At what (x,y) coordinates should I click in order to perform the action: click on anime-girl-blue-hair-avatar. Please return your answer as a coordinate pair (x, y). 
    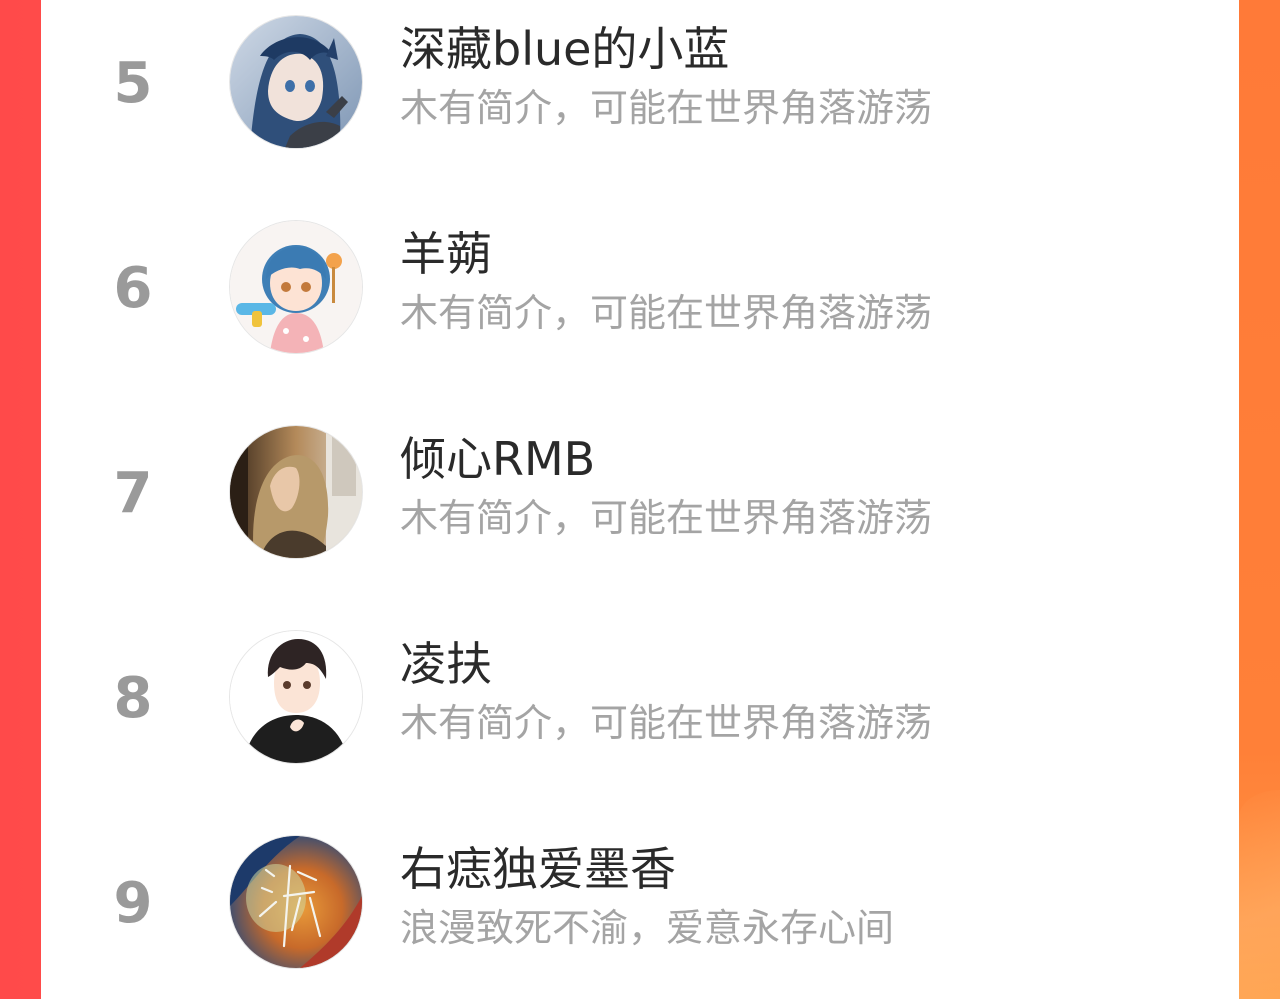
    Looking at the image, I should click on (296, 82).